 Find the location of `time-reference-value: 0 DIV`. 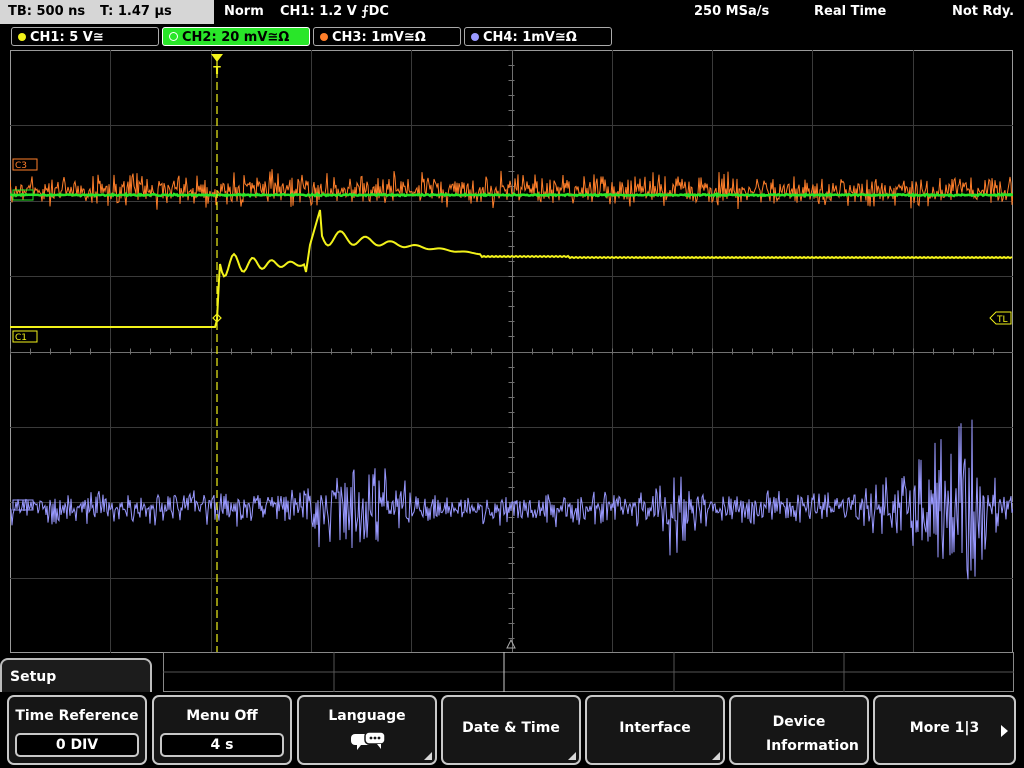

time-reference-value: 0 DIV is located at coordinates (77, 745).